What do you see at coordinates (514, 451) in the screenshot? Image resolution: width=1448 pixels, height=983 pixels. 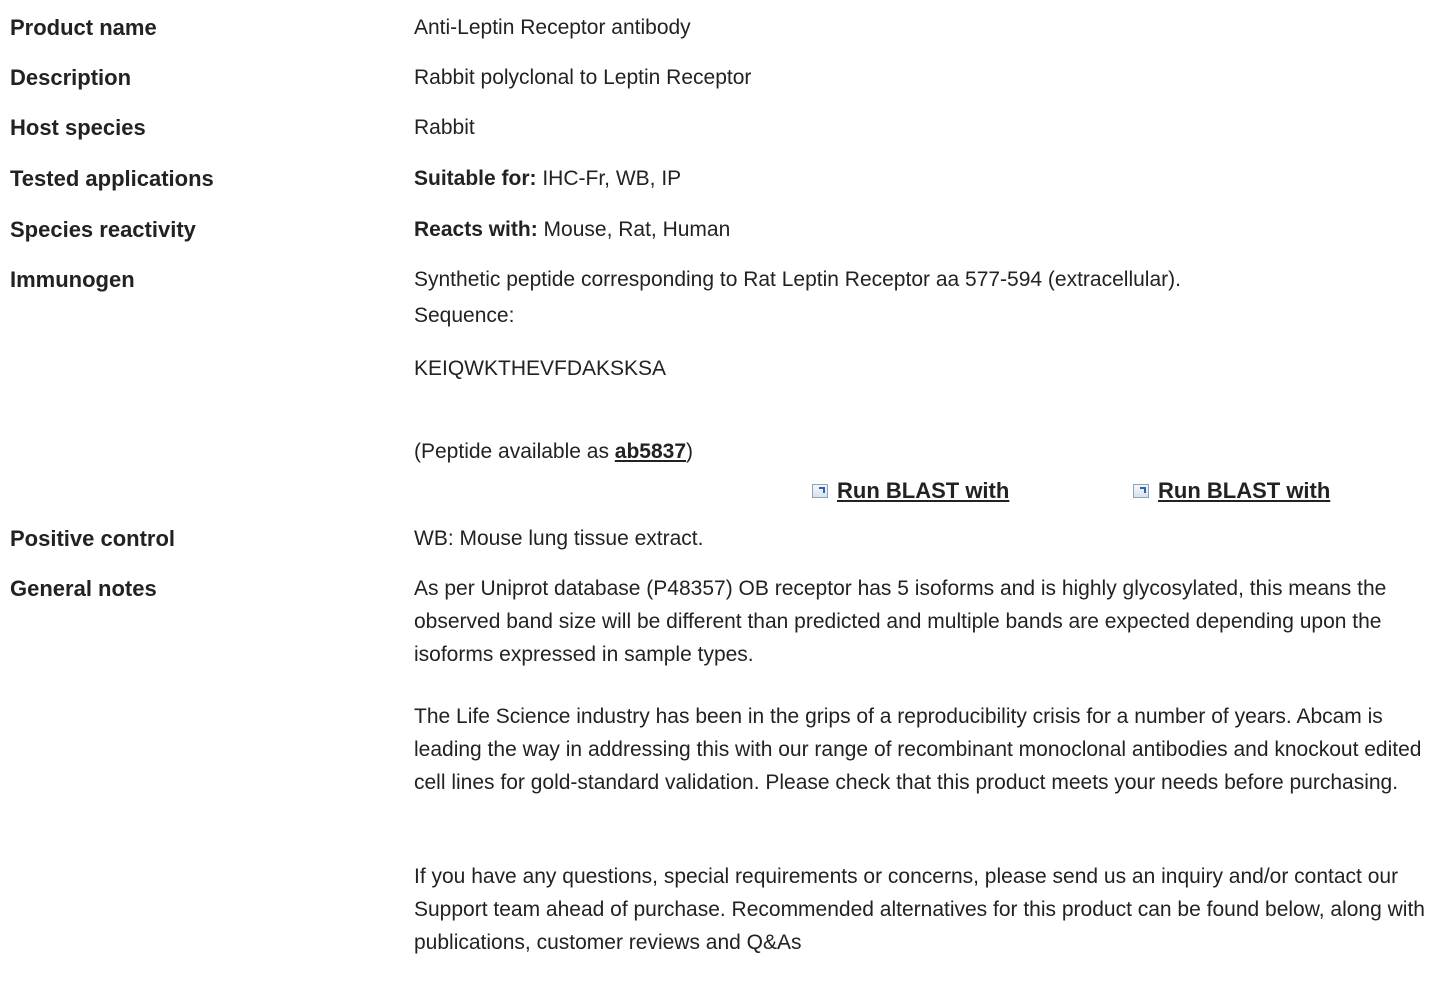 I see `peptide-prefix: (Peptide available as` at bounding box center [514, 451].